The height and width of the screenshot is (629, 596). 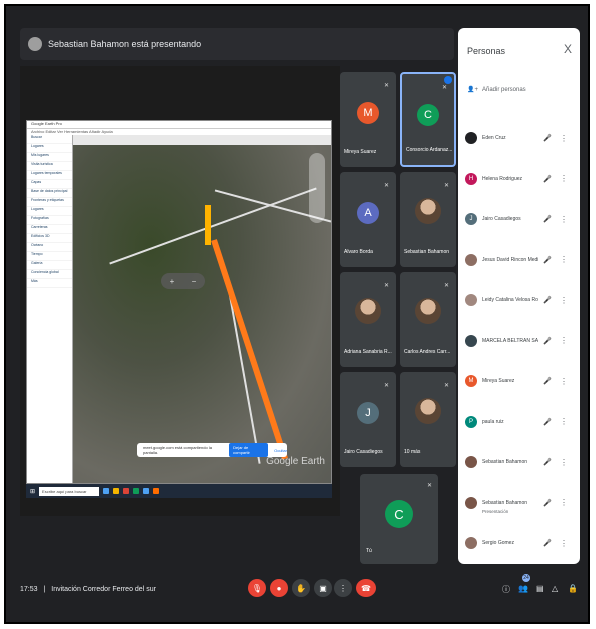 I want to click on person-name: paula ruiz, so click(x=493, y=421).